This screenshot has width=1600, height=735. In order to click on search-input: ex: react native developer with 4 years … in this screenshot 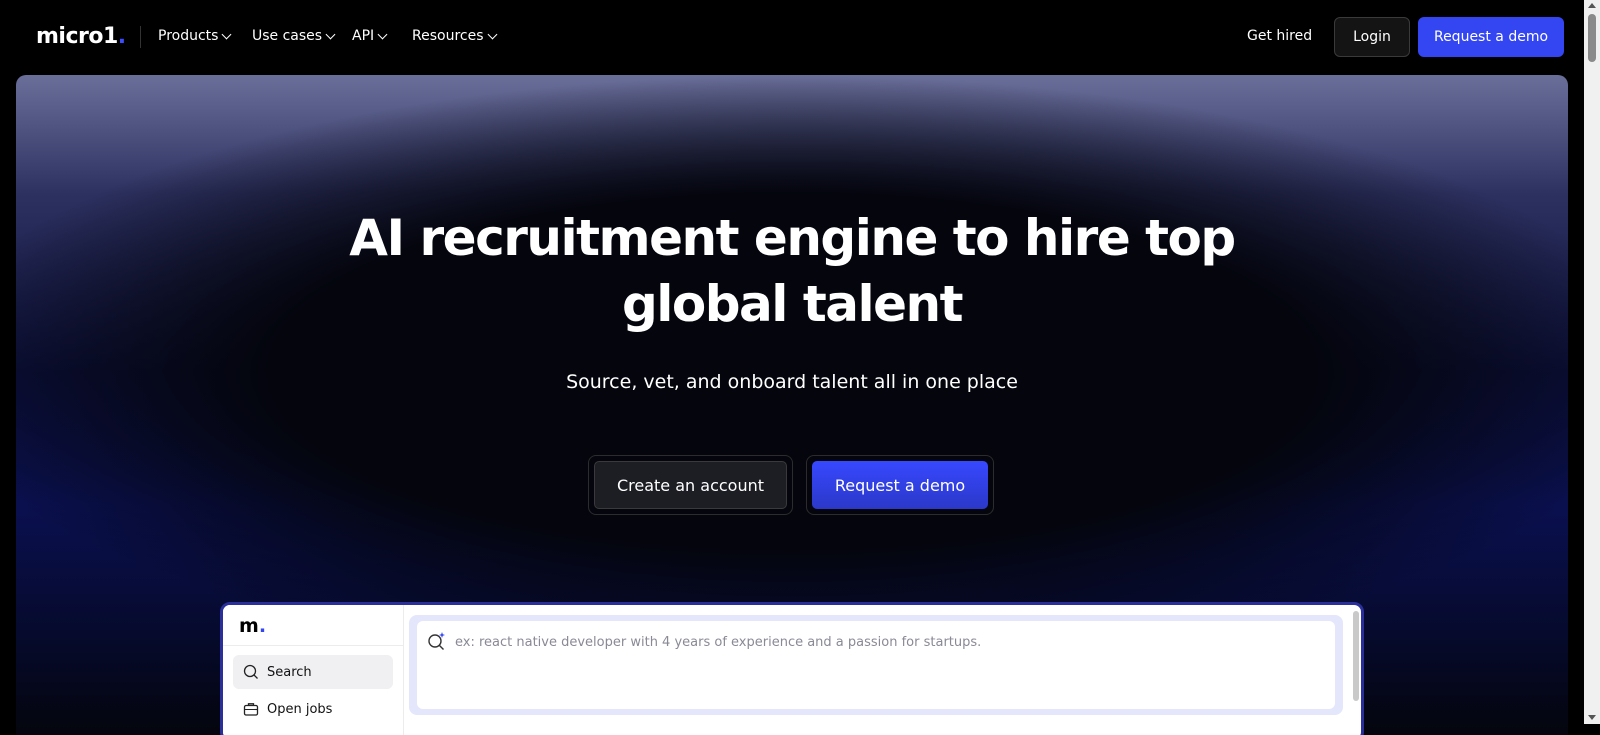, I will do `click(876, 665)`.